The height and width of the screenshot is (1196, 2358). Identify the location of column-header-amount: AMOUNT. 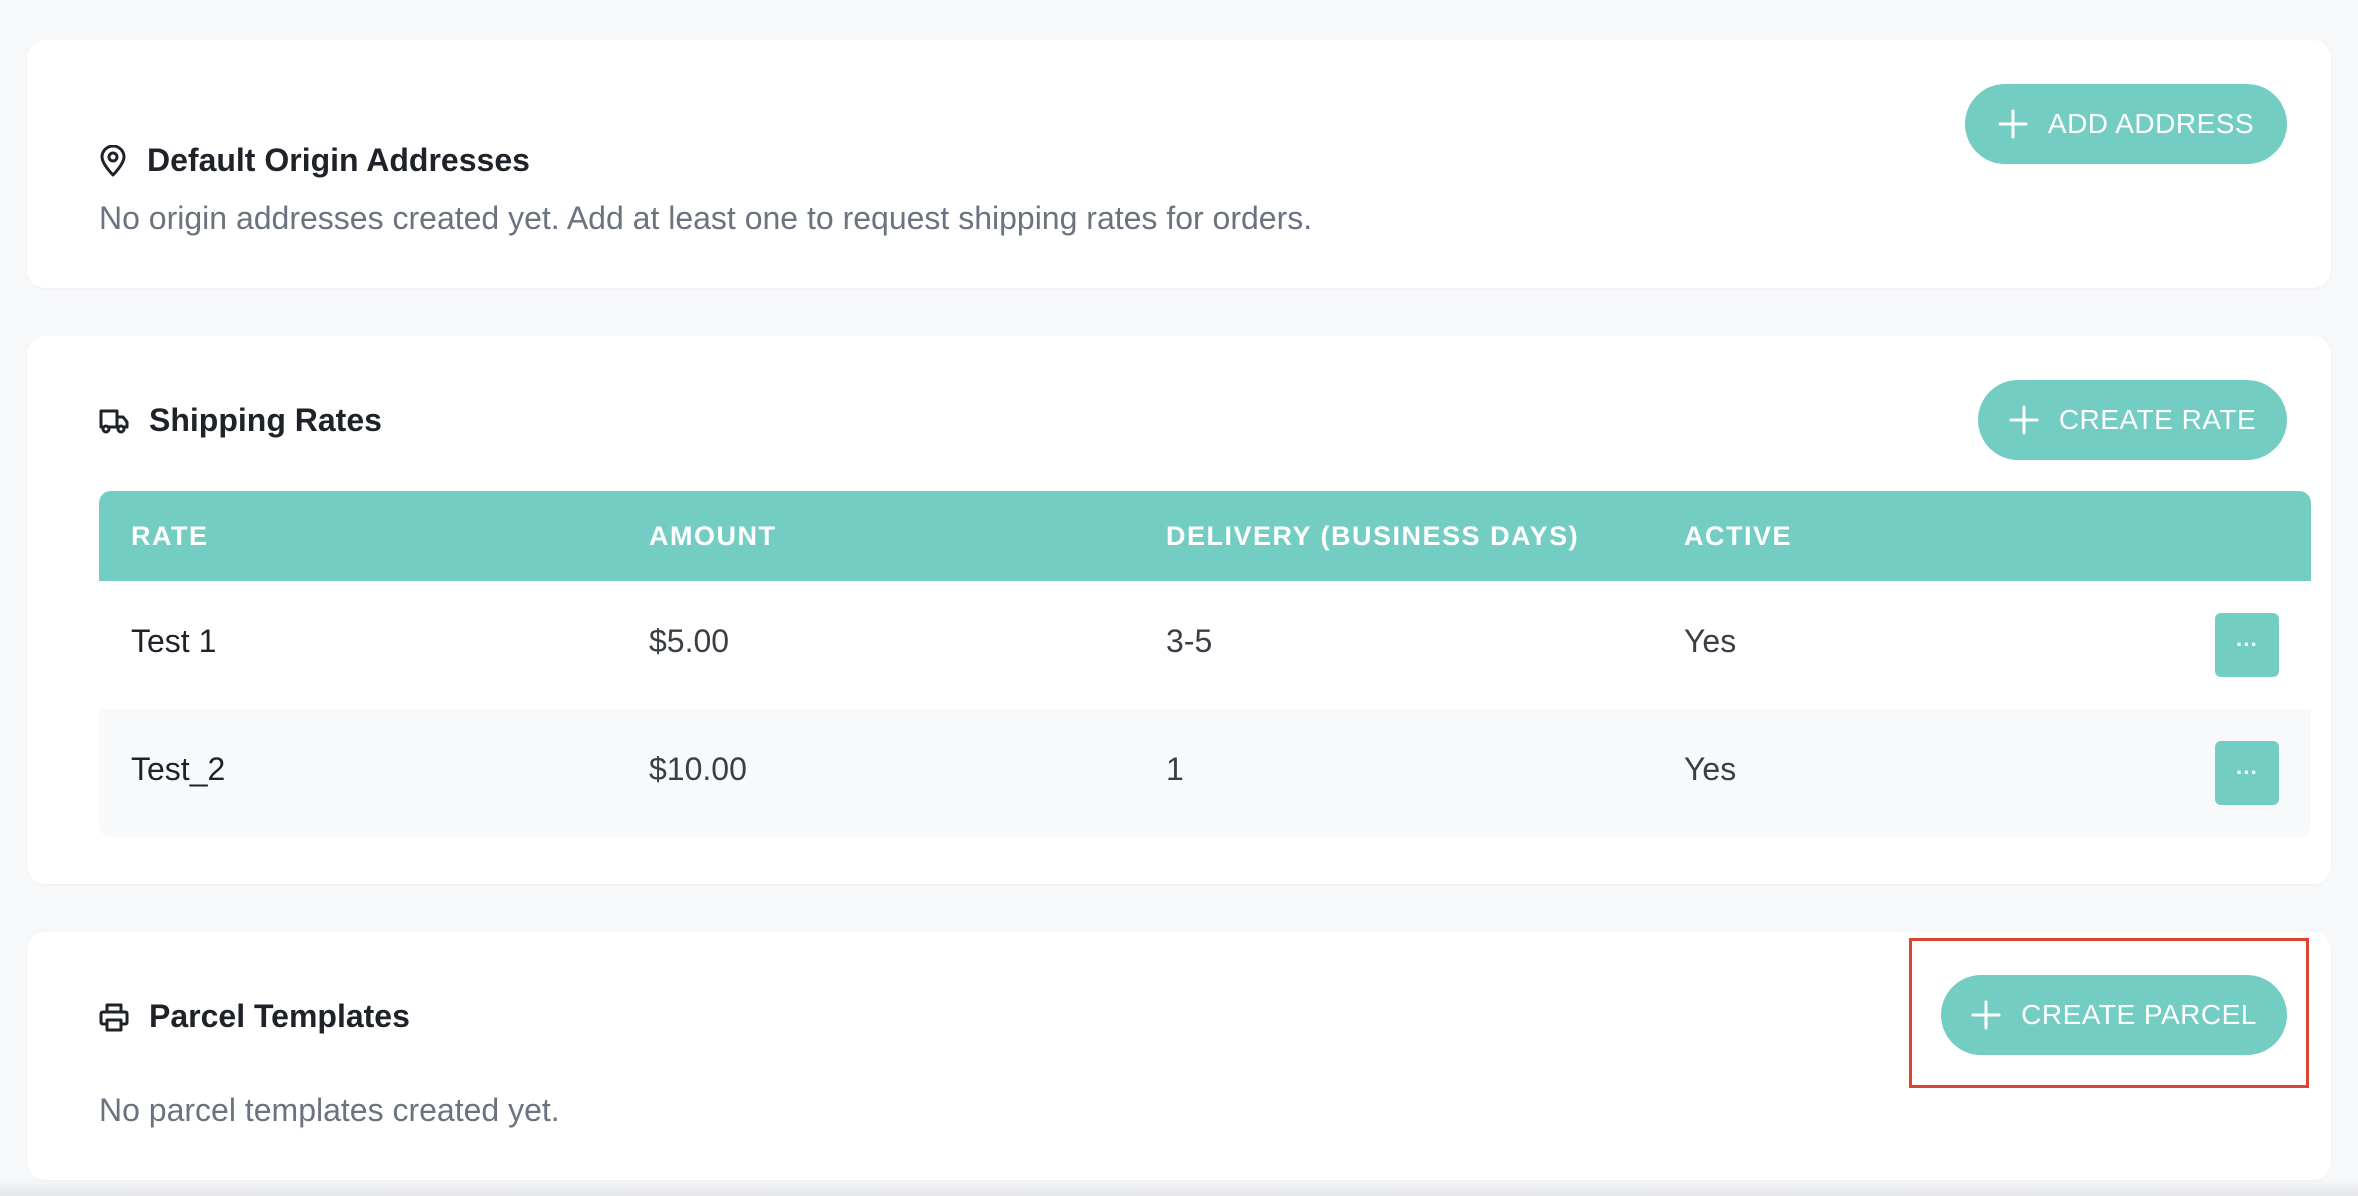
(712, 536).